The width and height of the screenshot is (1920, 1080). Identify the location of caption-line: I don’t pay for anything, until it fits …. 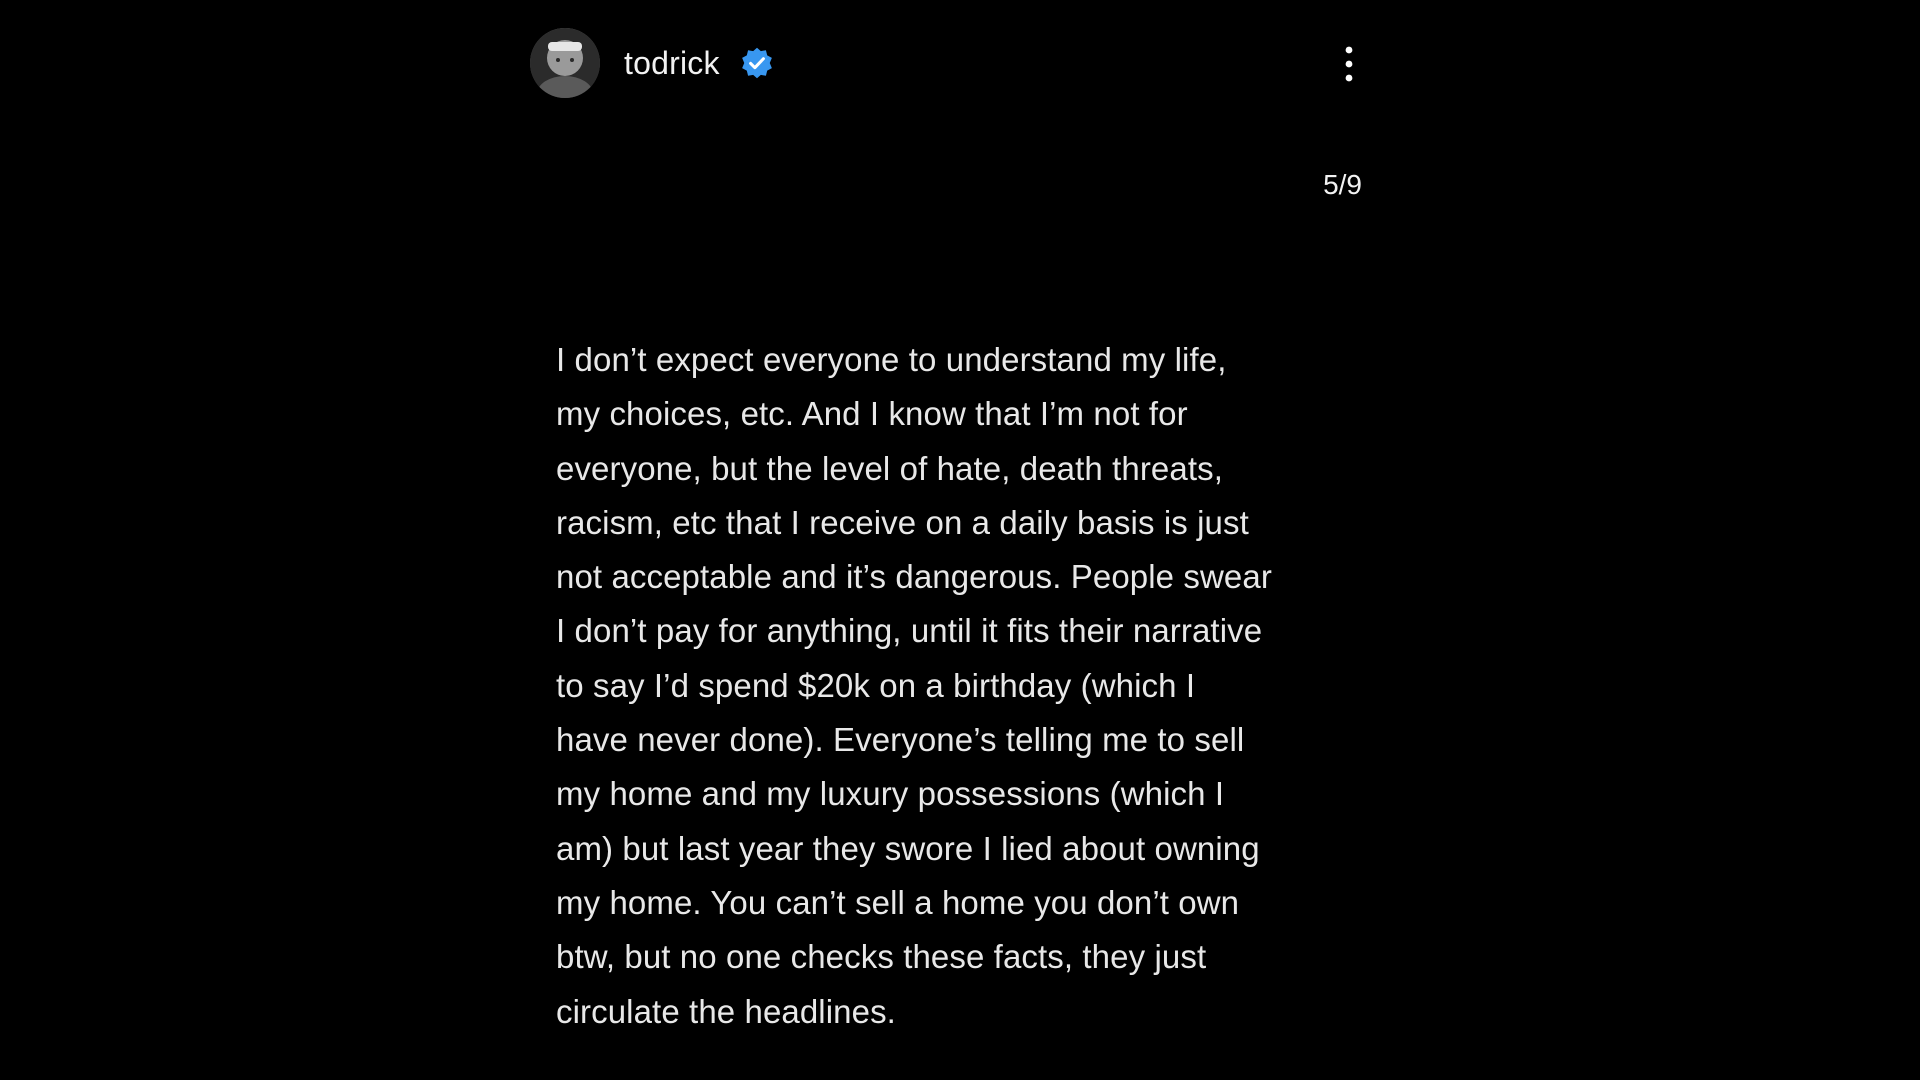
(909, 631).